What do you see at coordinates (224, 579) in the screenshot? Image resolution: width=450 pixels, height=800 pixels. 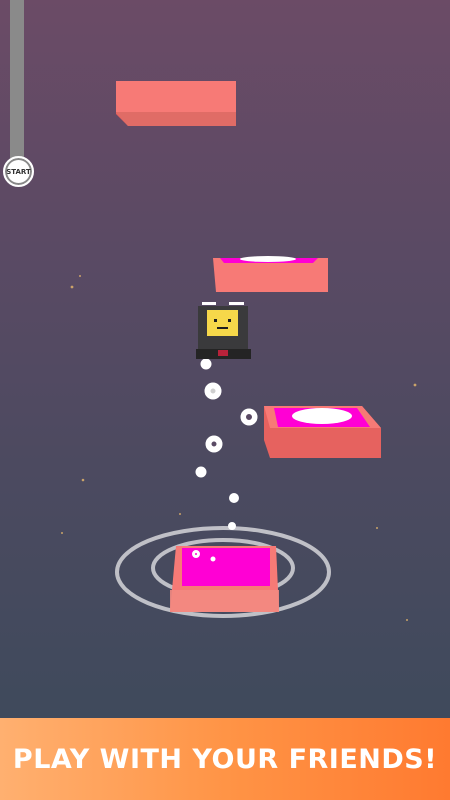 I see `platform-tile-landing` at bounding box center [224, 579].